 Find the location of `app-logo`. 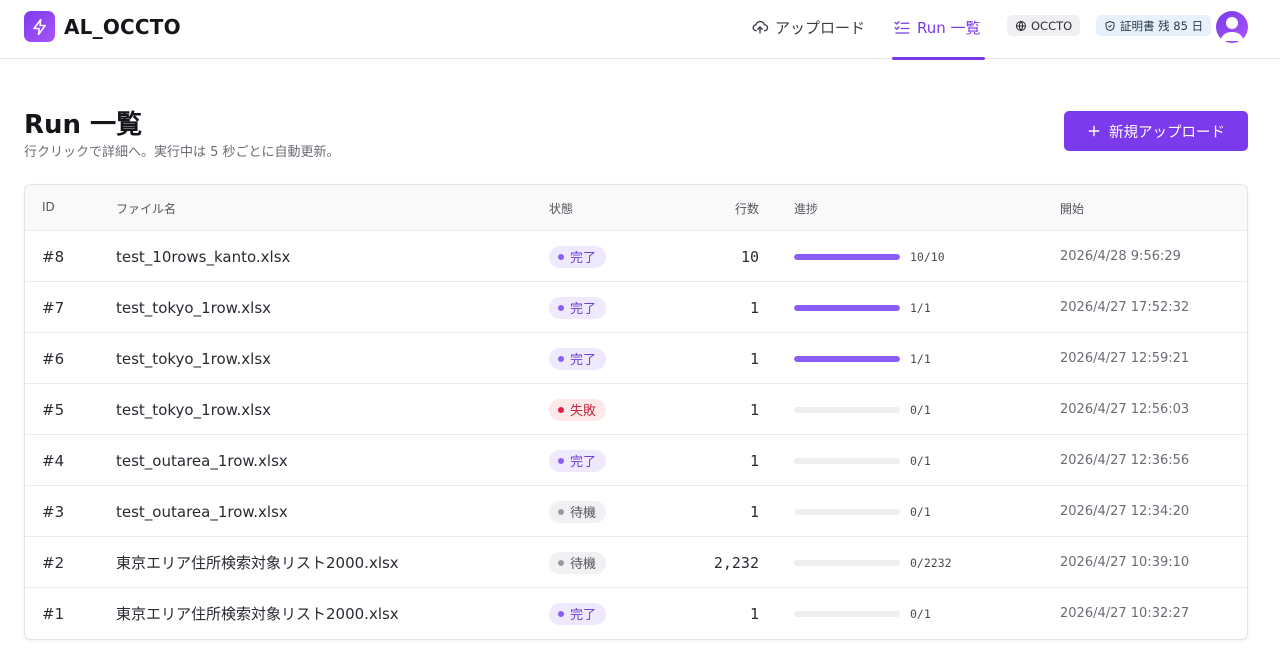

app-logo is located at coordinates (39, 26).